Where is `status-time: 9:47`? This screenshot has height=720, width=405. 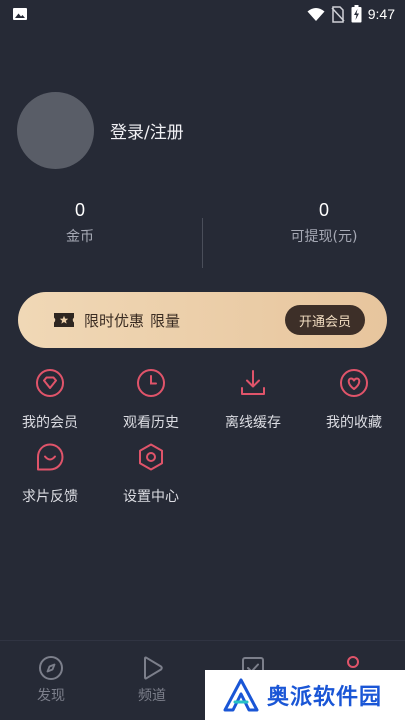
status-time: 9:47 is located at coordinates (381, 14).